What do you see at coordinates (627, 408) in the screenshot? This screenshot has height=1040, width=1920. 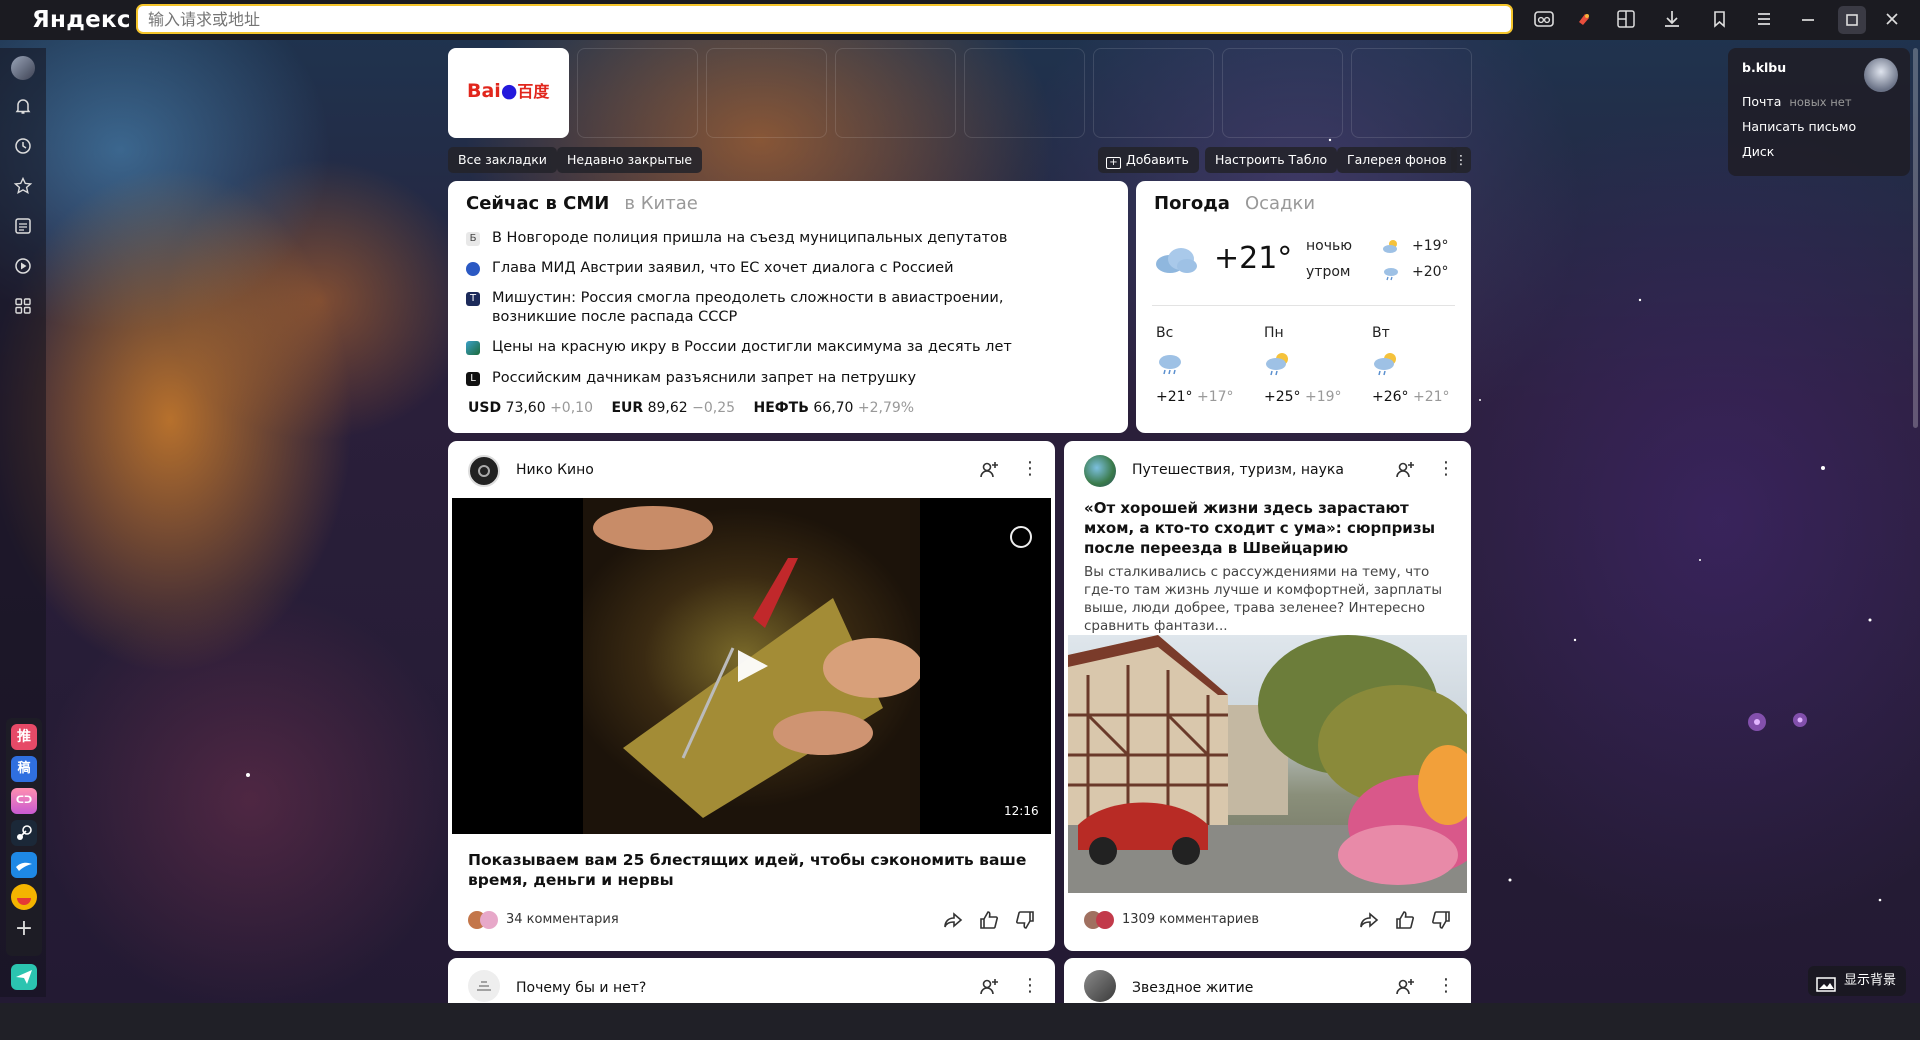 I see `eur-label: EUR` at bounding box center [627, 408].